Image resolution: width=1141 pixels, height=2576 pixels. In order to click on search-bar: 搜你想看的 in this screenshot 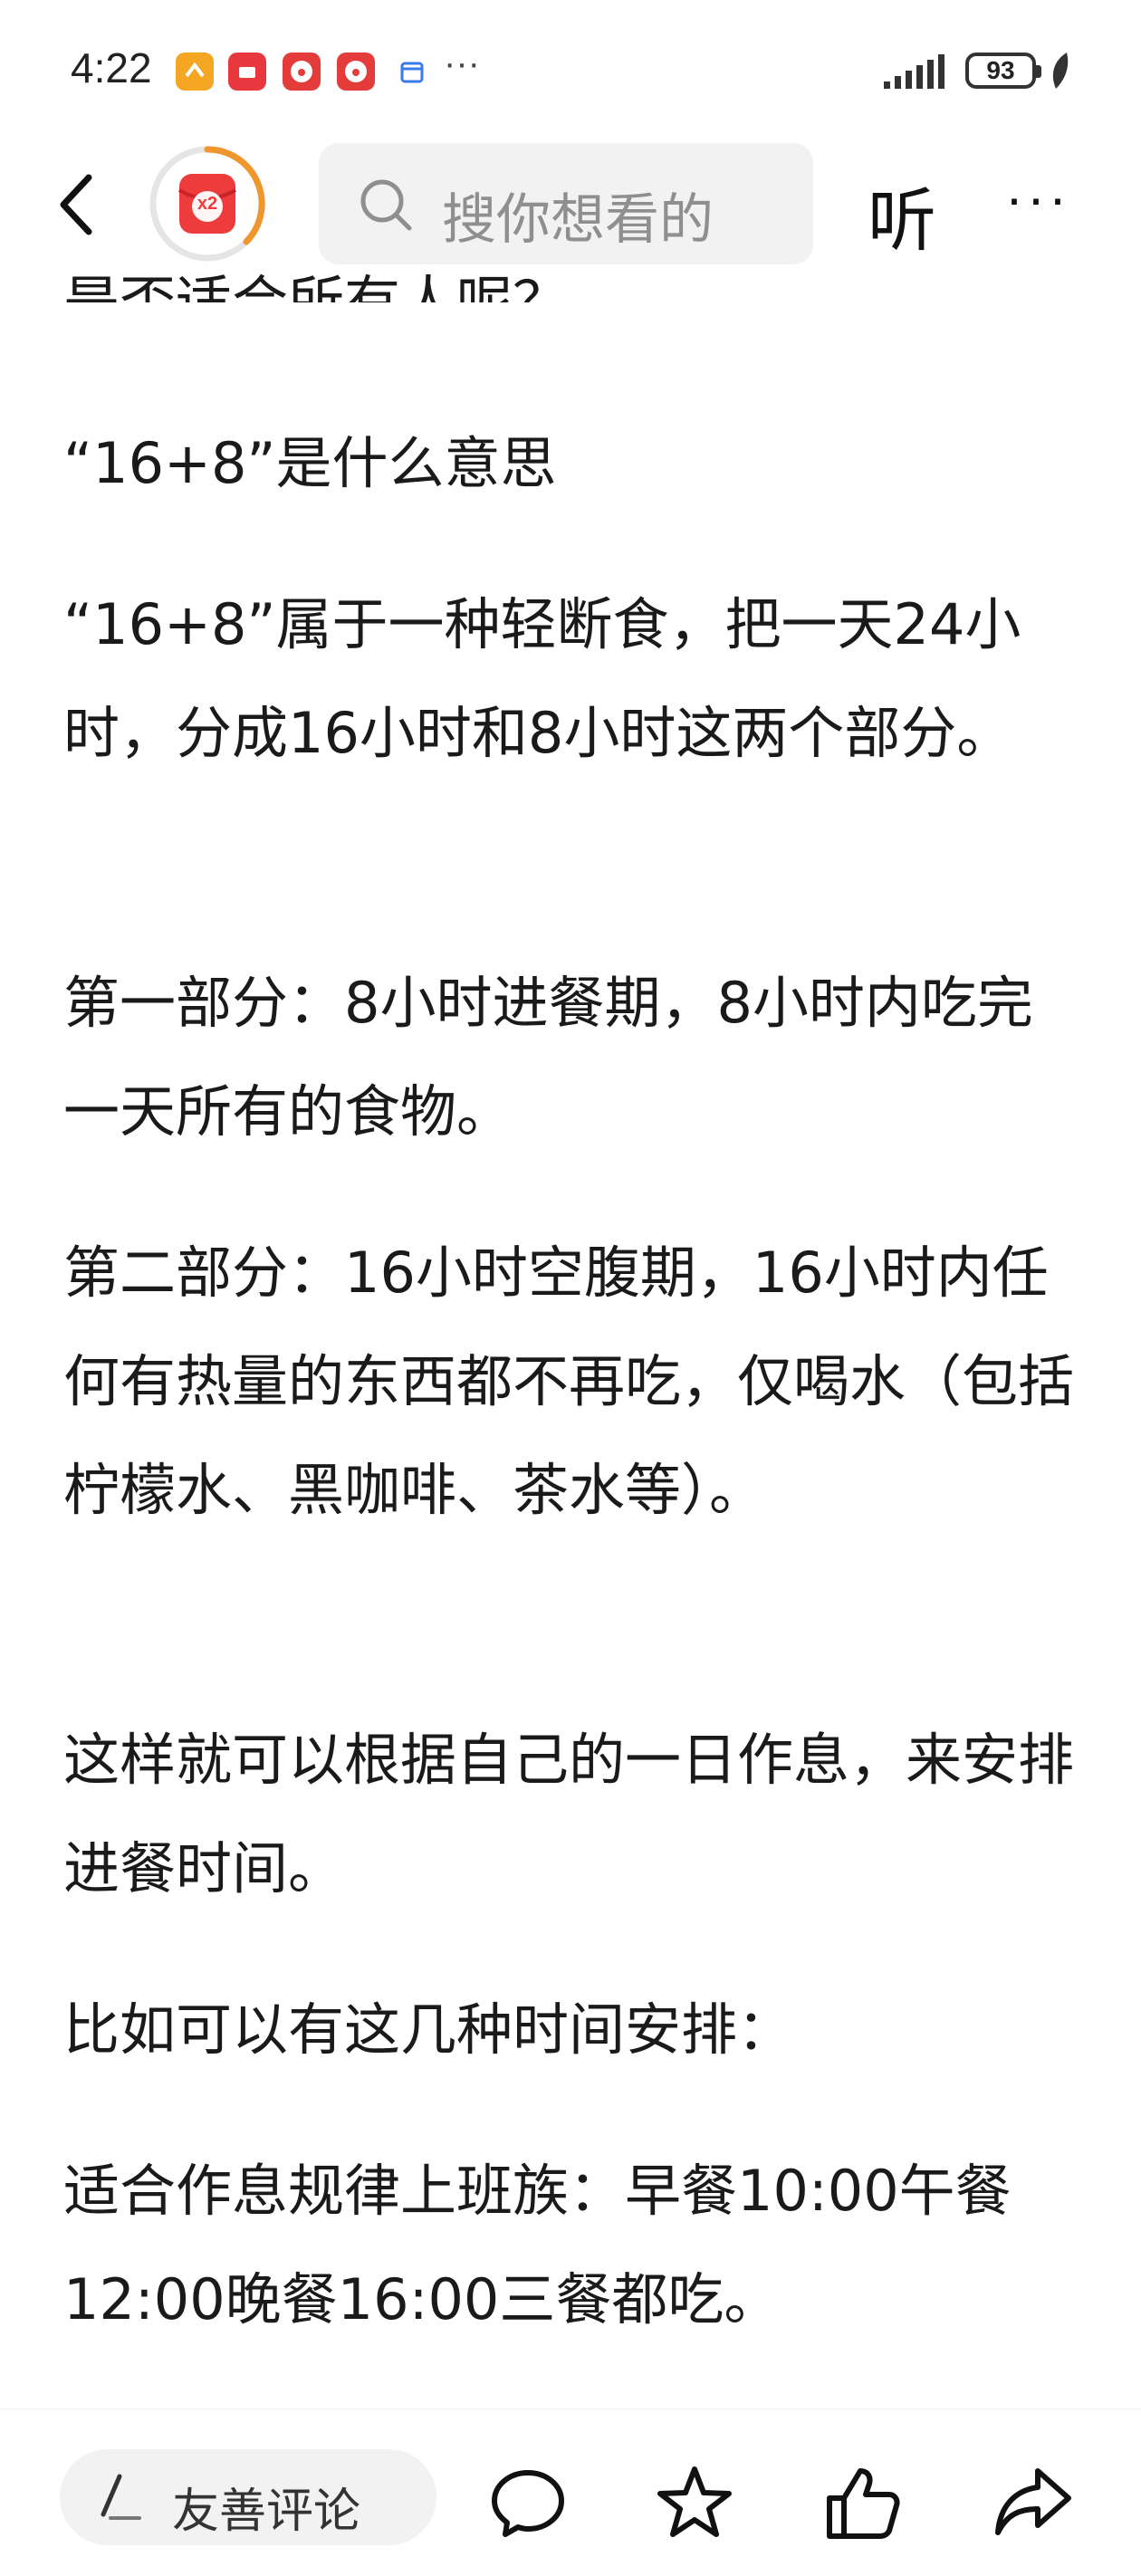, I will do `click(566, 203)`.